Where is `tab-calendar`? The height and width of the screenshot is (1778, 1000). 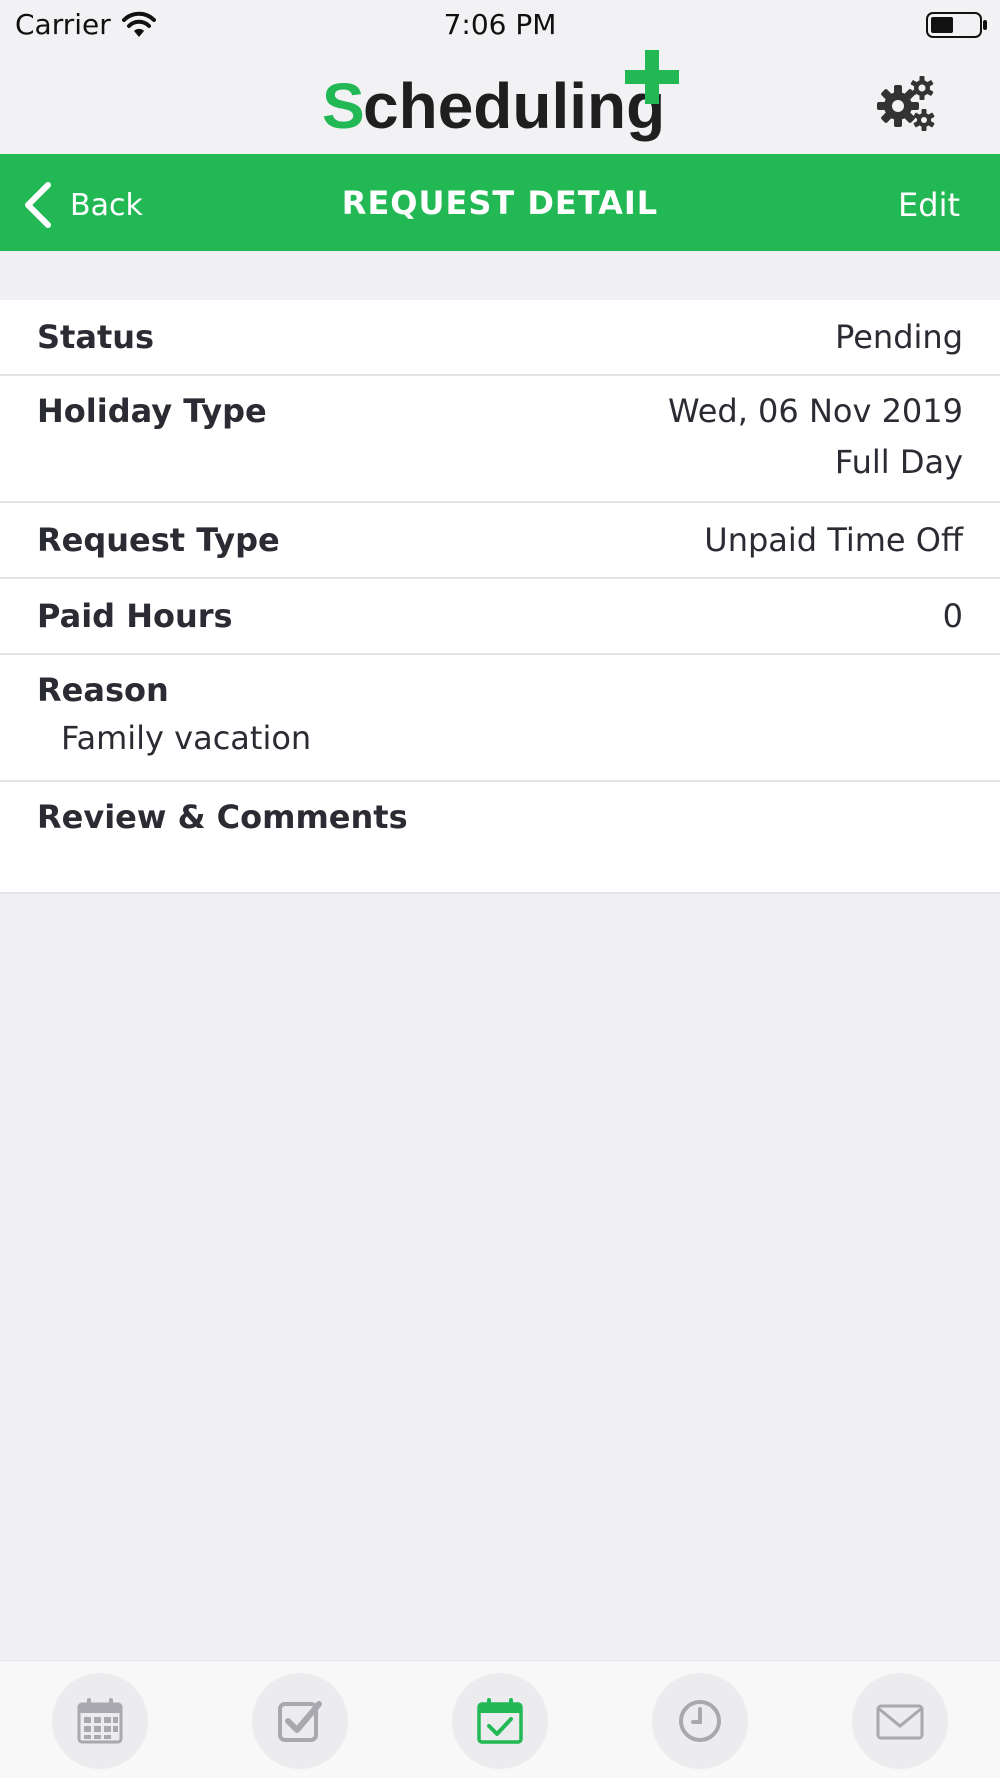
tab-calendar is located at coordinates (100, 1721).